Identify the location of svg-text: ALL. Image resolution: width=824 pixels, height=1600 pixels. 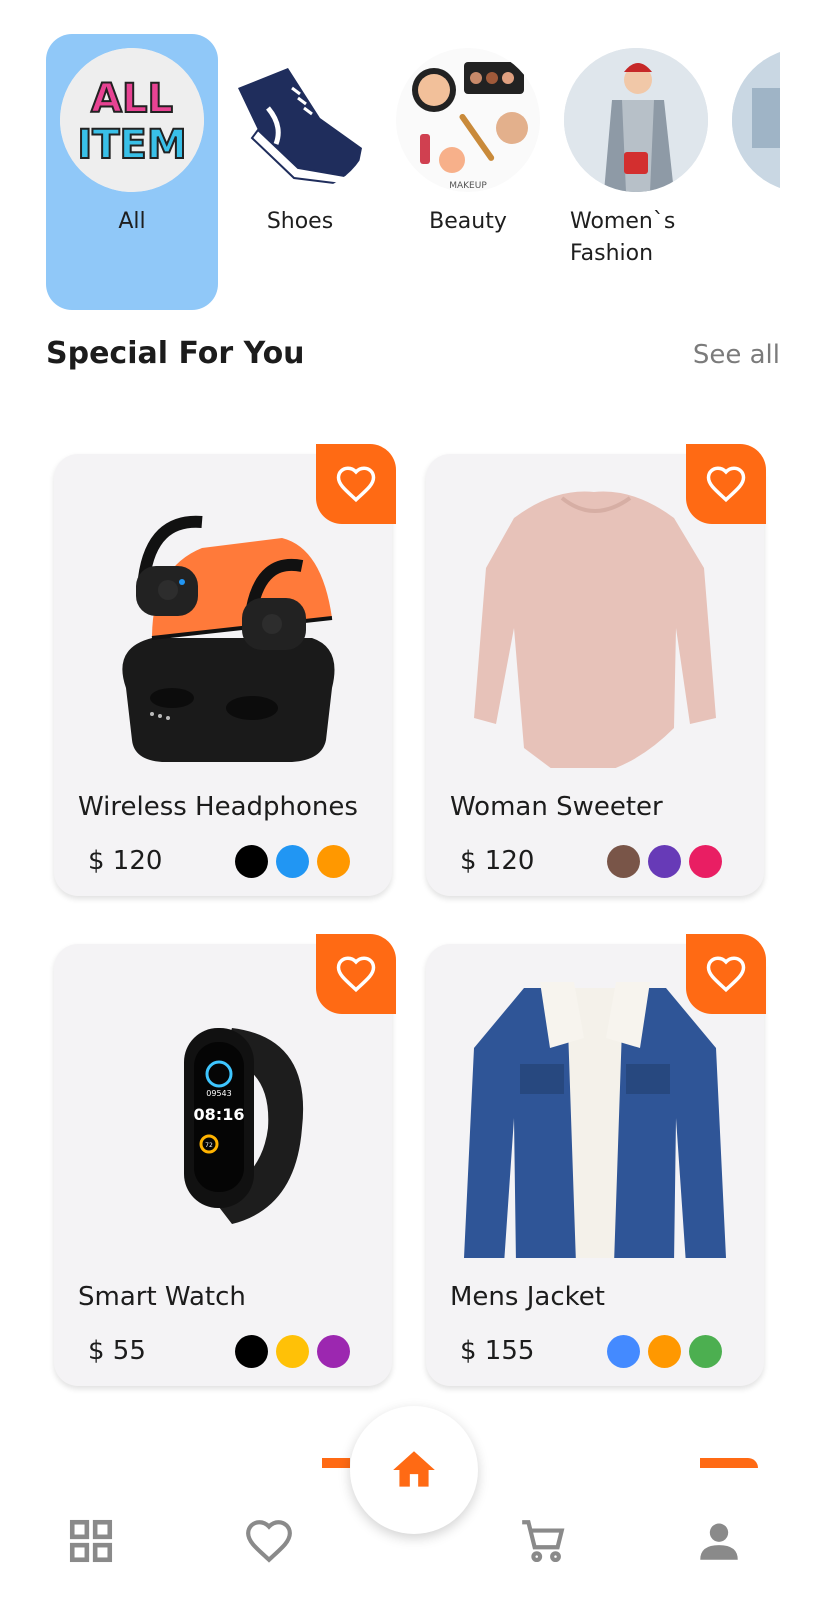
(132, 99).